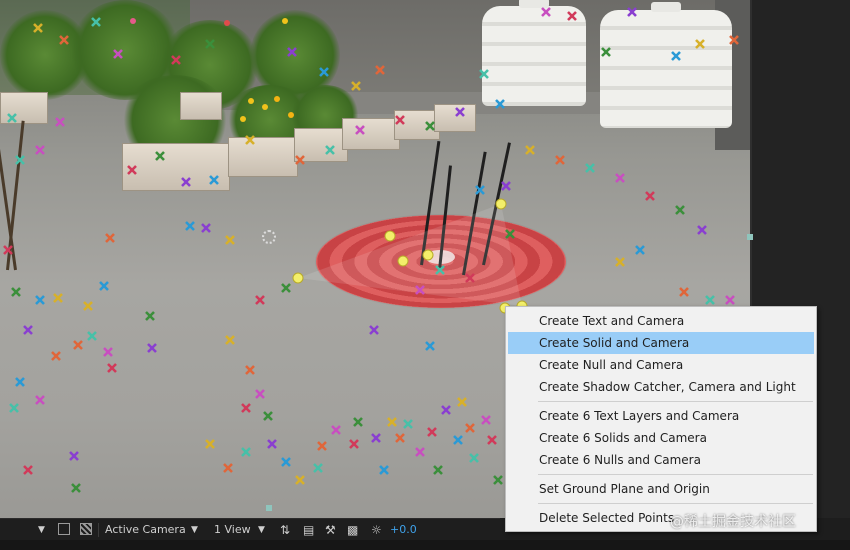 The width and height of the screenshot is (850, 550). I want to click on layer-handle-right, so click(750, 237).